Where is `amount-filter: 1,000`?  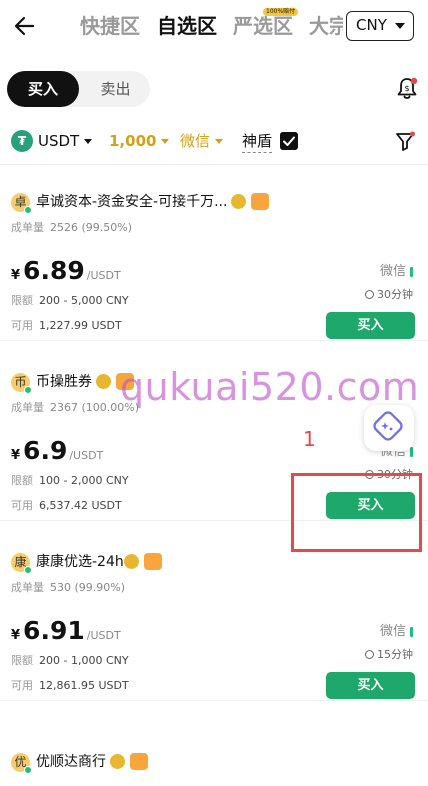 amount-filter: 1,000 is located at coordinates (139, 141).